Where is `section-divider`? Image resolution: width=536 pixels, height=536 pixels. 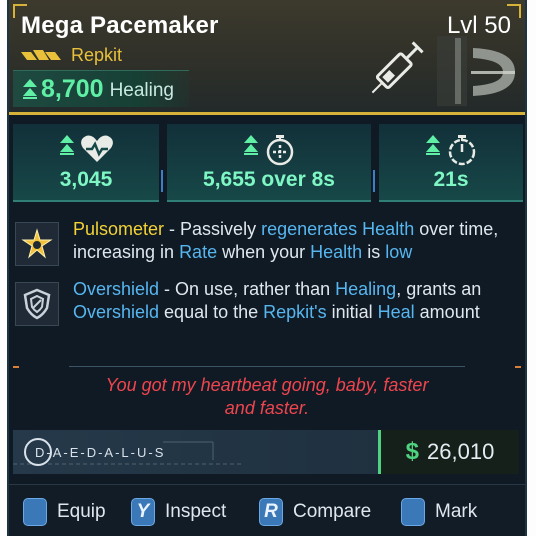
section-divider is located at coordinates (267, 367).